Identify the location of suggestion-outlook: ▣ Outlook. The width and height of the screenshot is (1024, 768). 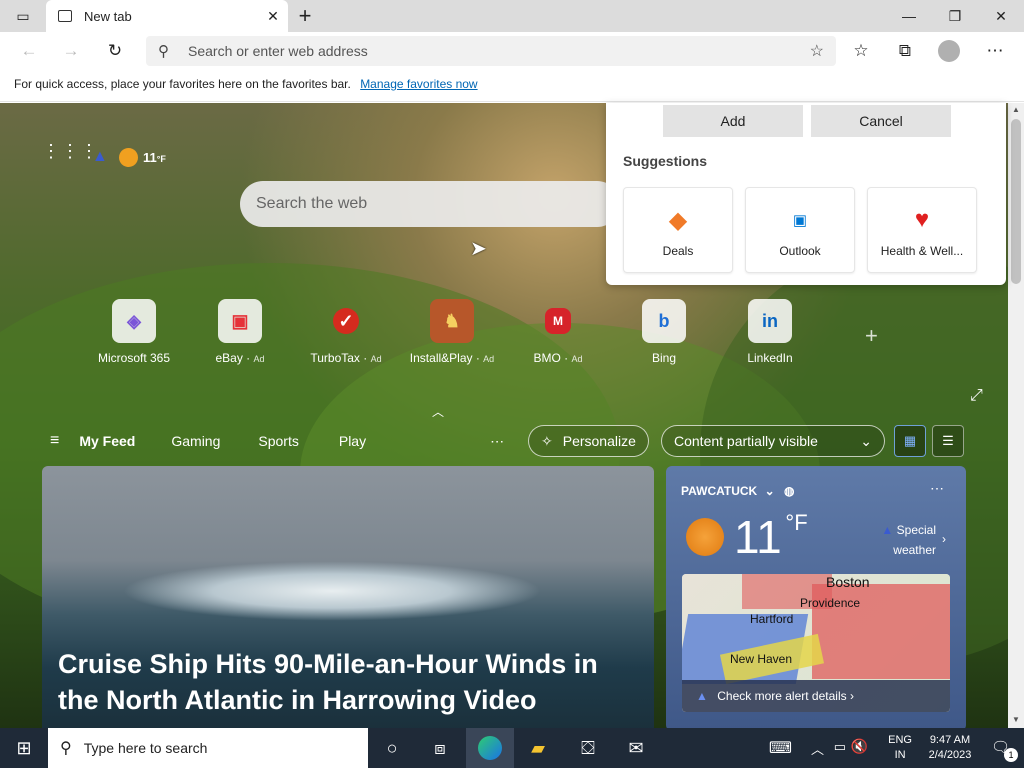
(800, 230).